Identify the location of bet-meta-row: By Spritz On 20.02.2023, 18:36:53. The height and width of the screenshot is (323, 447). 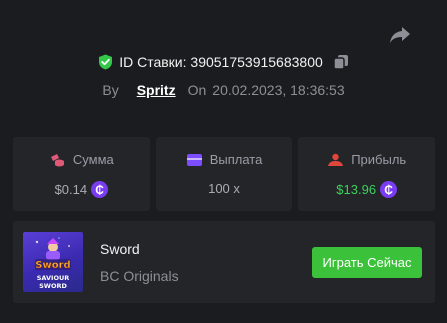
(223, 90).